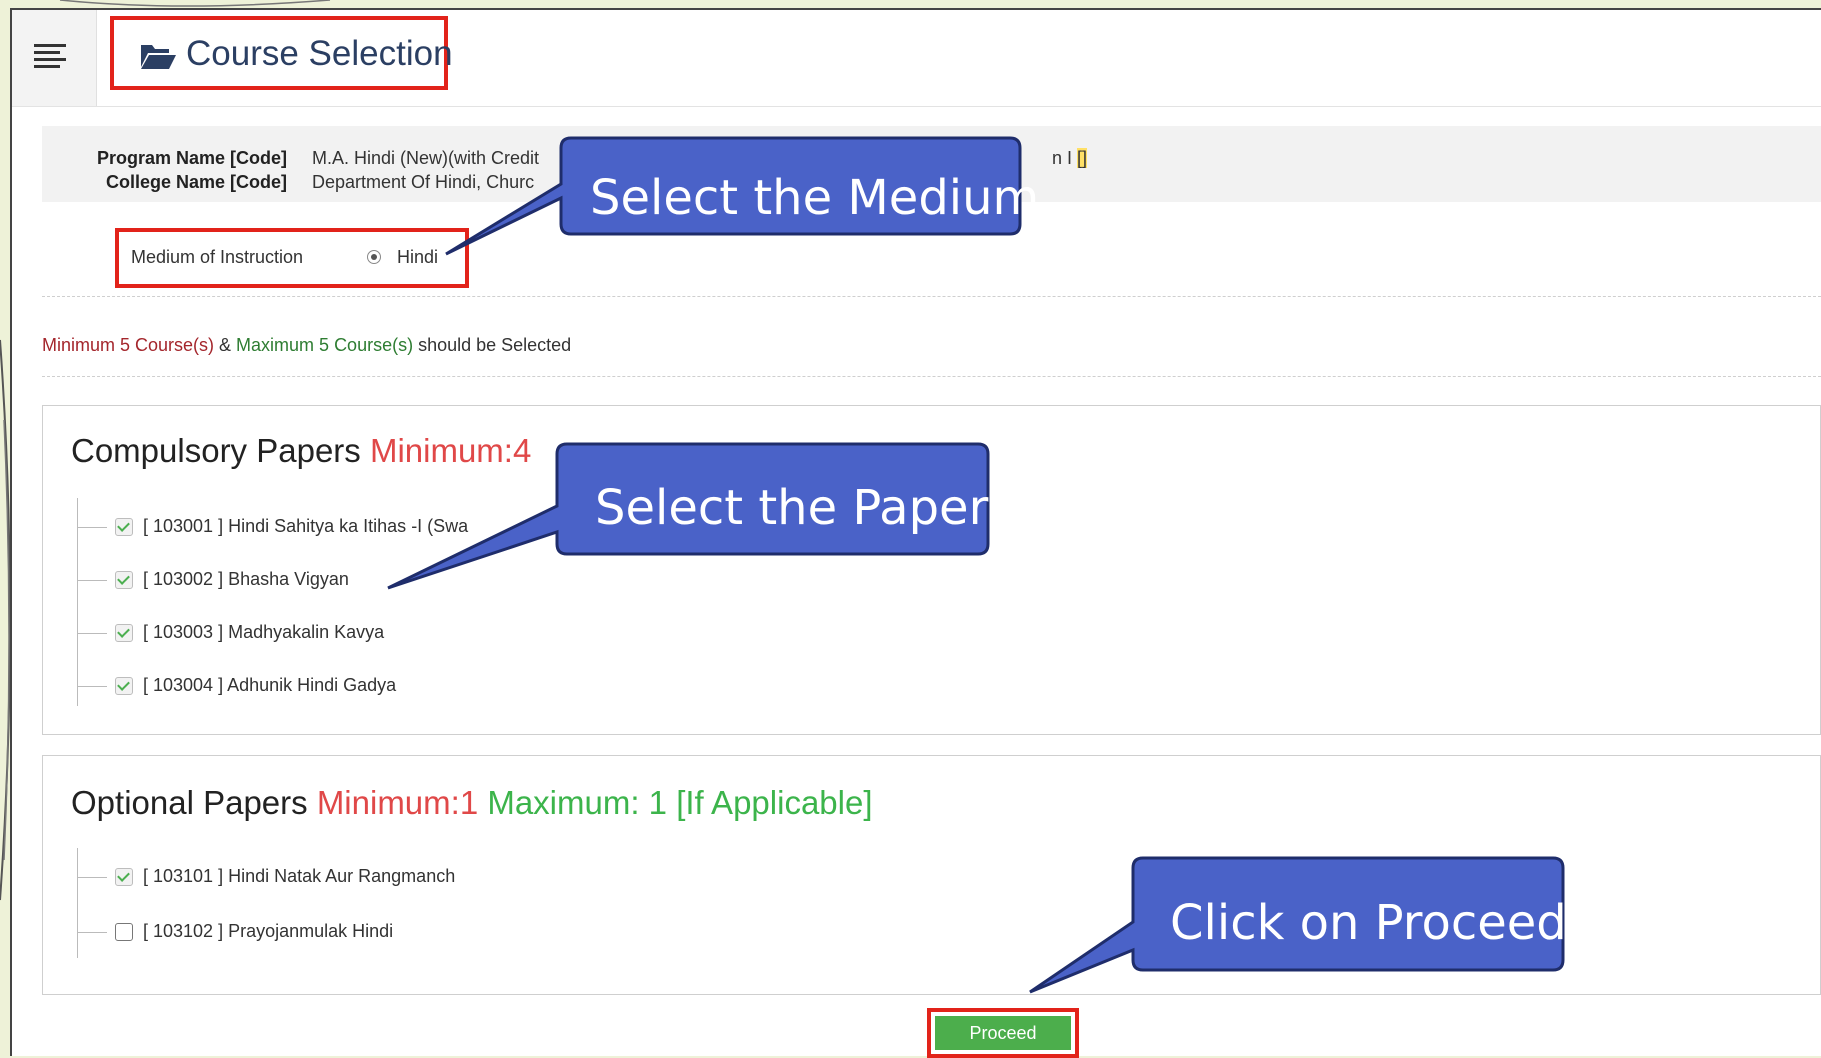 This screenshot has height=1058, width=1821. Describe the element at coordinates (397, 802) in the screenshot. I see `min-requirement: Minimum:1` at that location.